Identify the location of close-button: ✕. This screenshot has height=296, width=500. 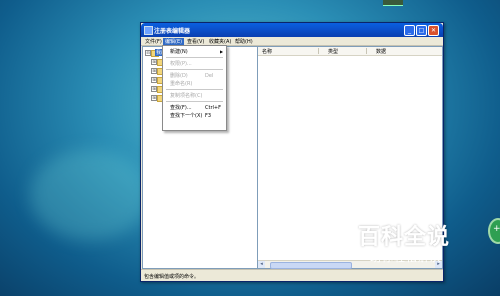
(433, 30).